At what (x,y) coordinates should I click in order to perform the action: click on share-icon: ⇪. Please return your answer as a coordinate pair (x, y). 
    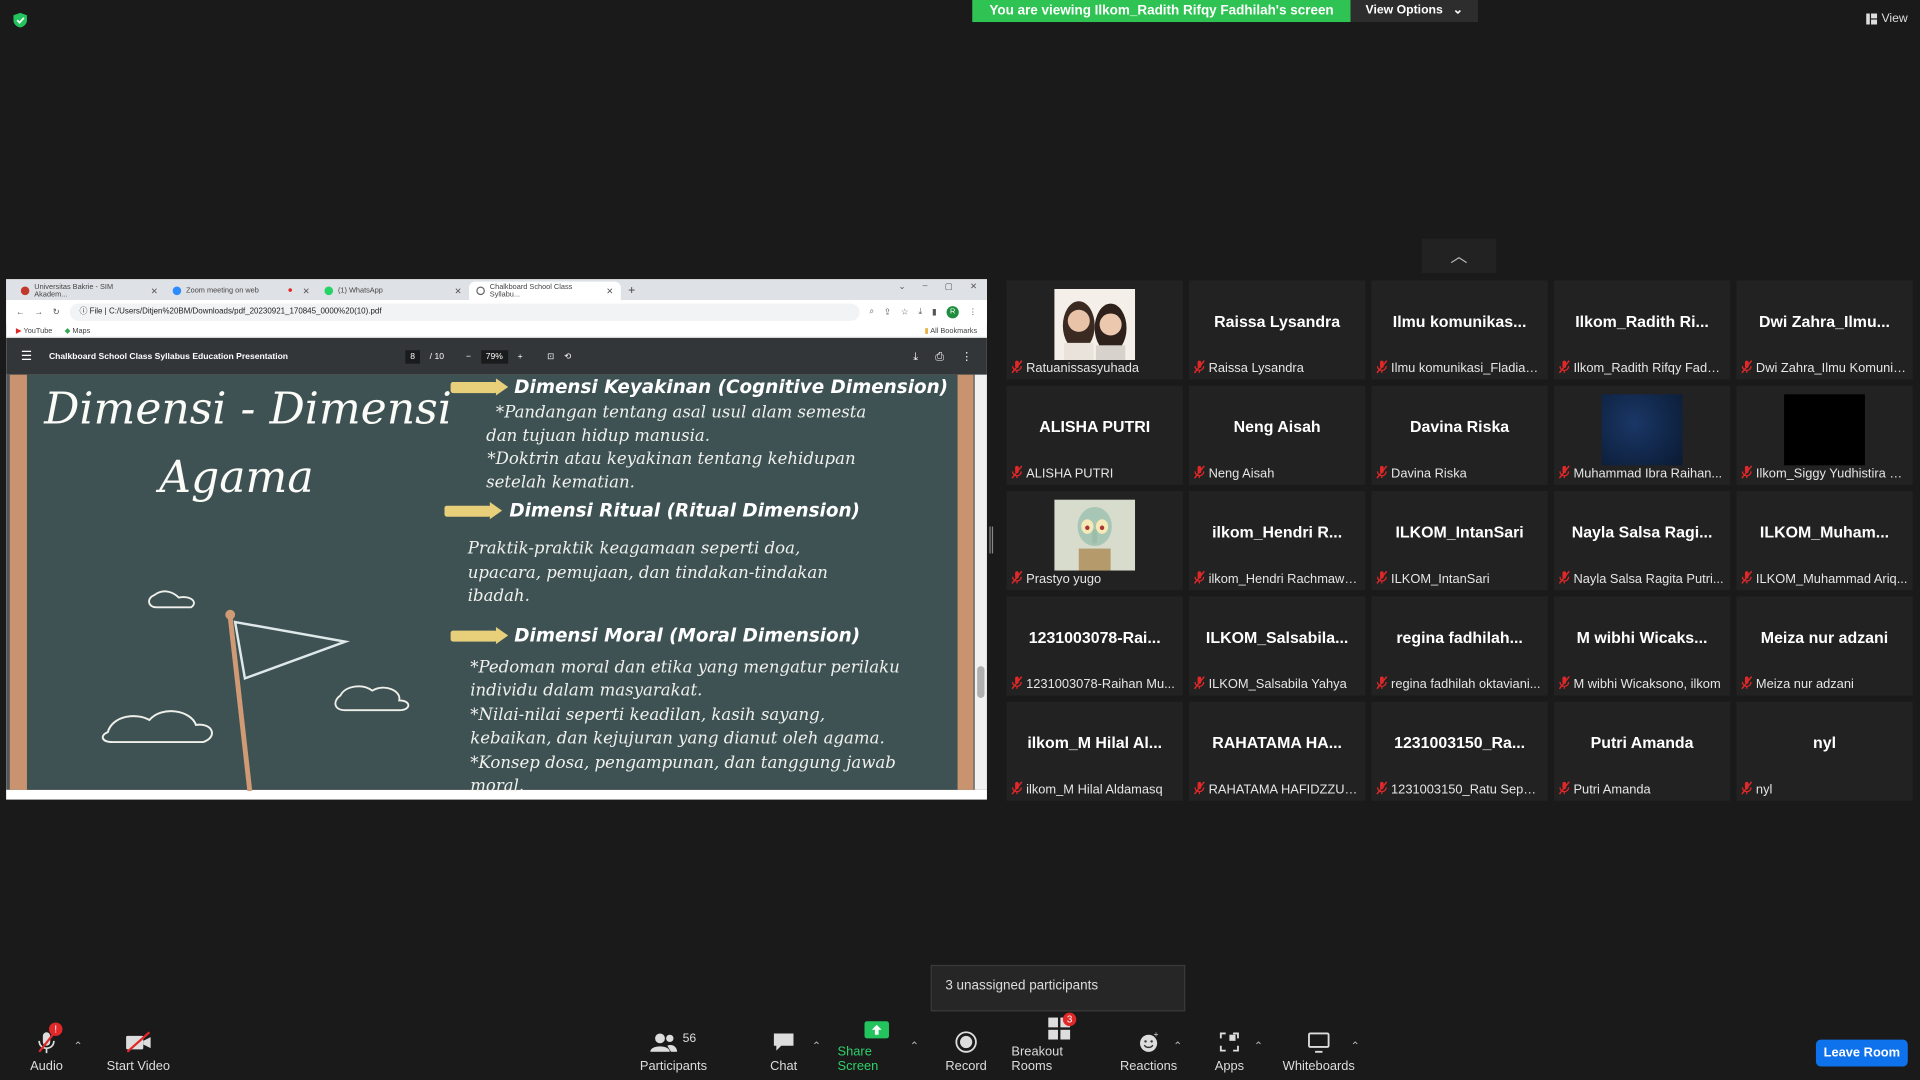
    Looking at the image, I should click on (887, 312).